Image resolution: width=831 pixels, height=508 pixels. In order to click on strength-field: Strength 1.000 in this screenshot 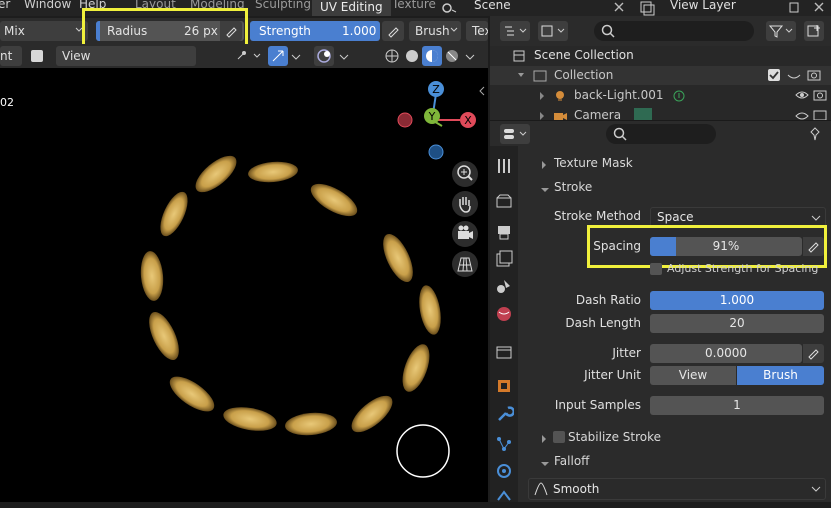, I will do `click(315, 31)`.